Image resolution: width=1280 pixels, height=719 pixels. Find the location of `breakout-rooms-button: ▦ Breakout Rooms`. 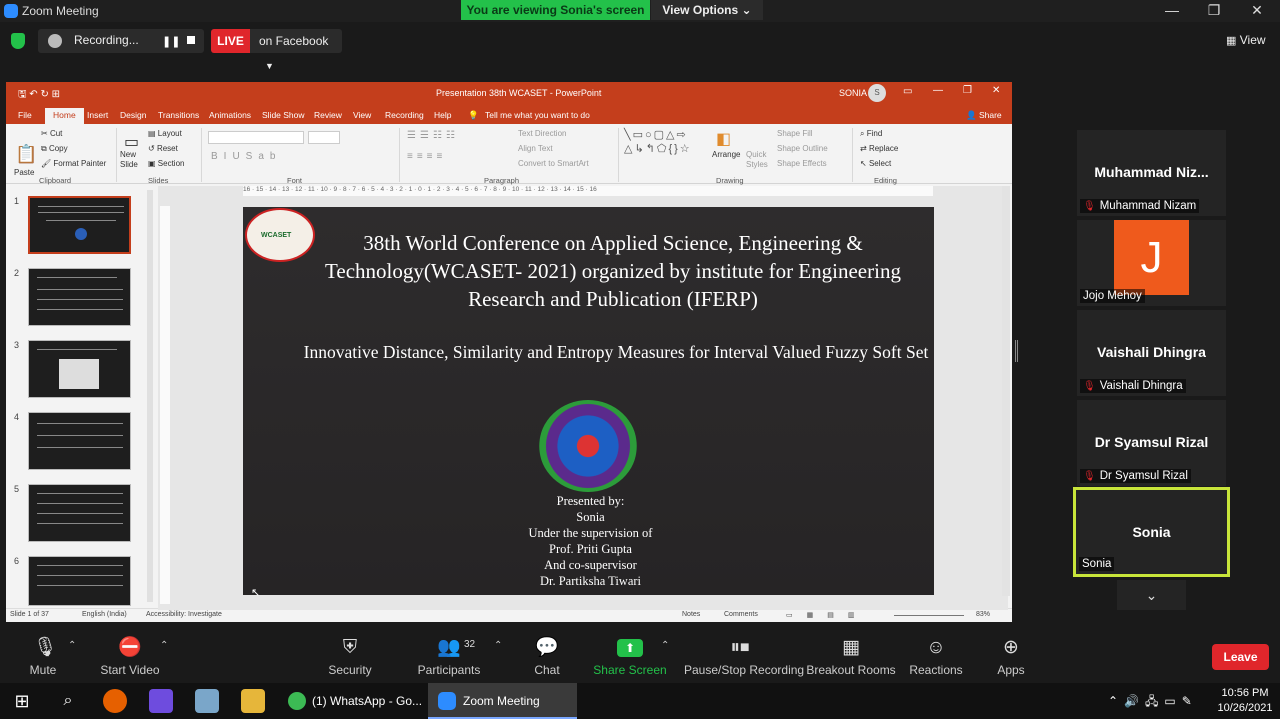

breakout-rooms-button: ▦ Breakout Rooms is located at coordinates (851, 654).